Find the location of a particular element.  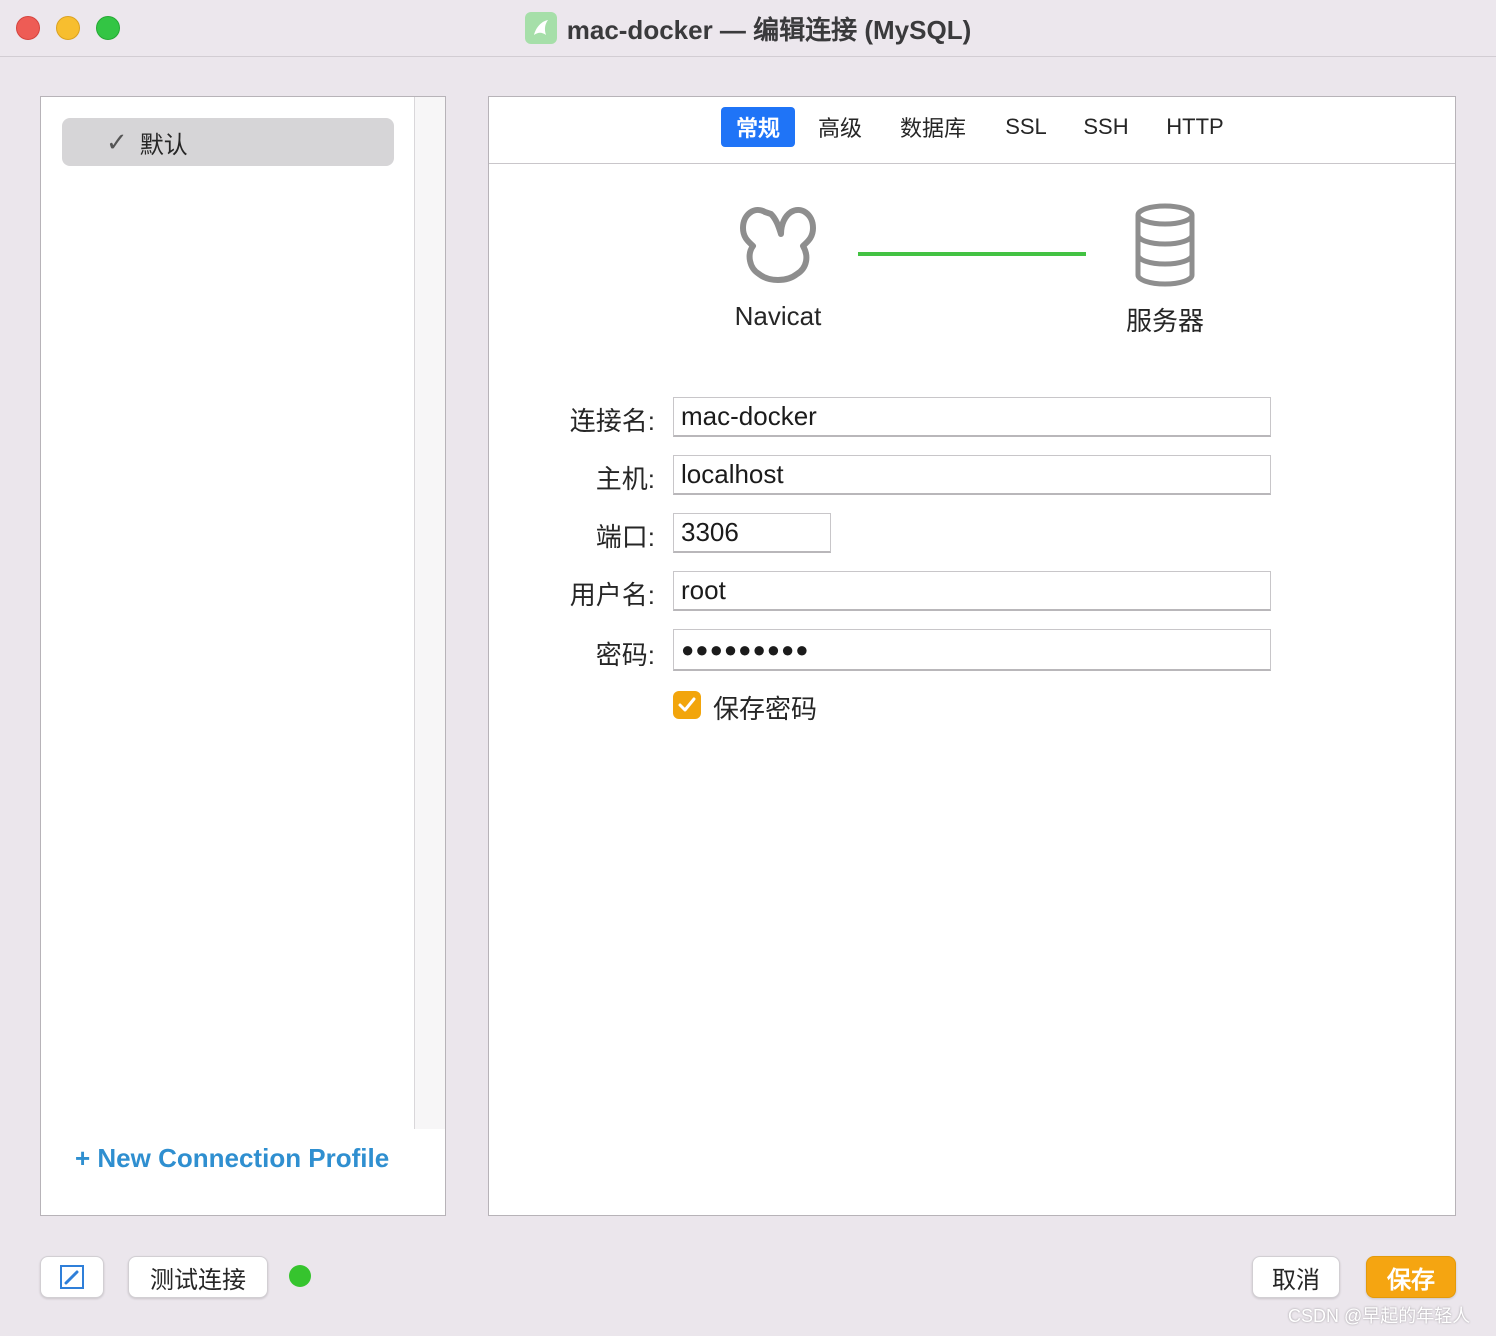

checkmark-icon is located at coordinates (687, 704).